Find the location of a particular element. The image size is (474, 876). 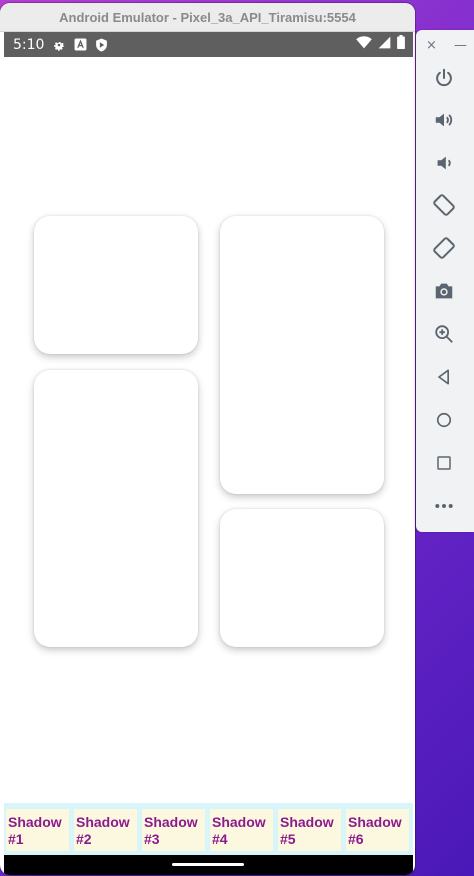

rotate-left-button is located at coordinates (444, 205).